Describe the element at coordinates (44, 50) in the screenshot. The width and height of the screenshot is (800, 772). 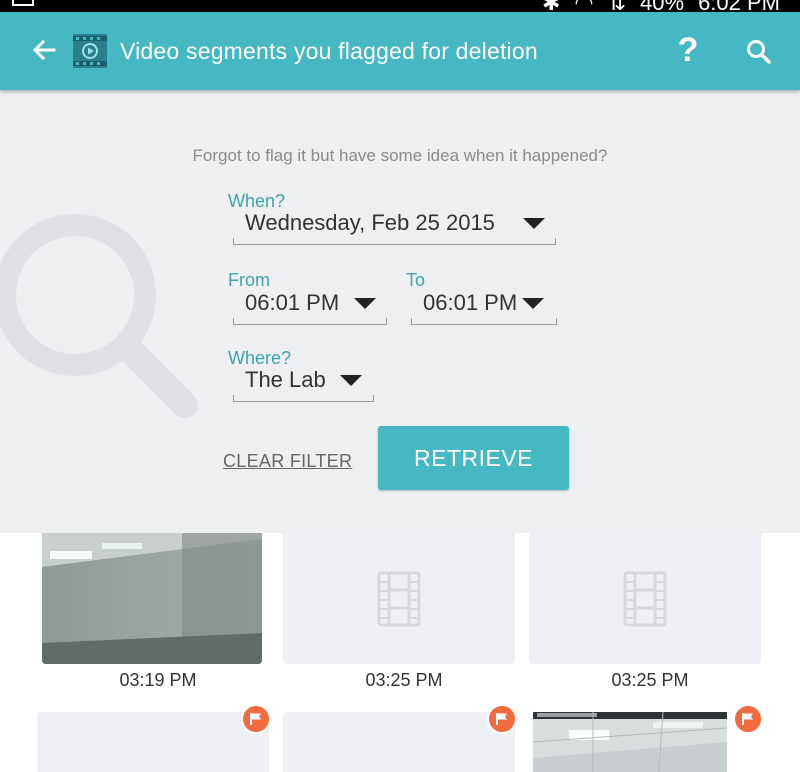
I see `back-arrow-icon` at that location.